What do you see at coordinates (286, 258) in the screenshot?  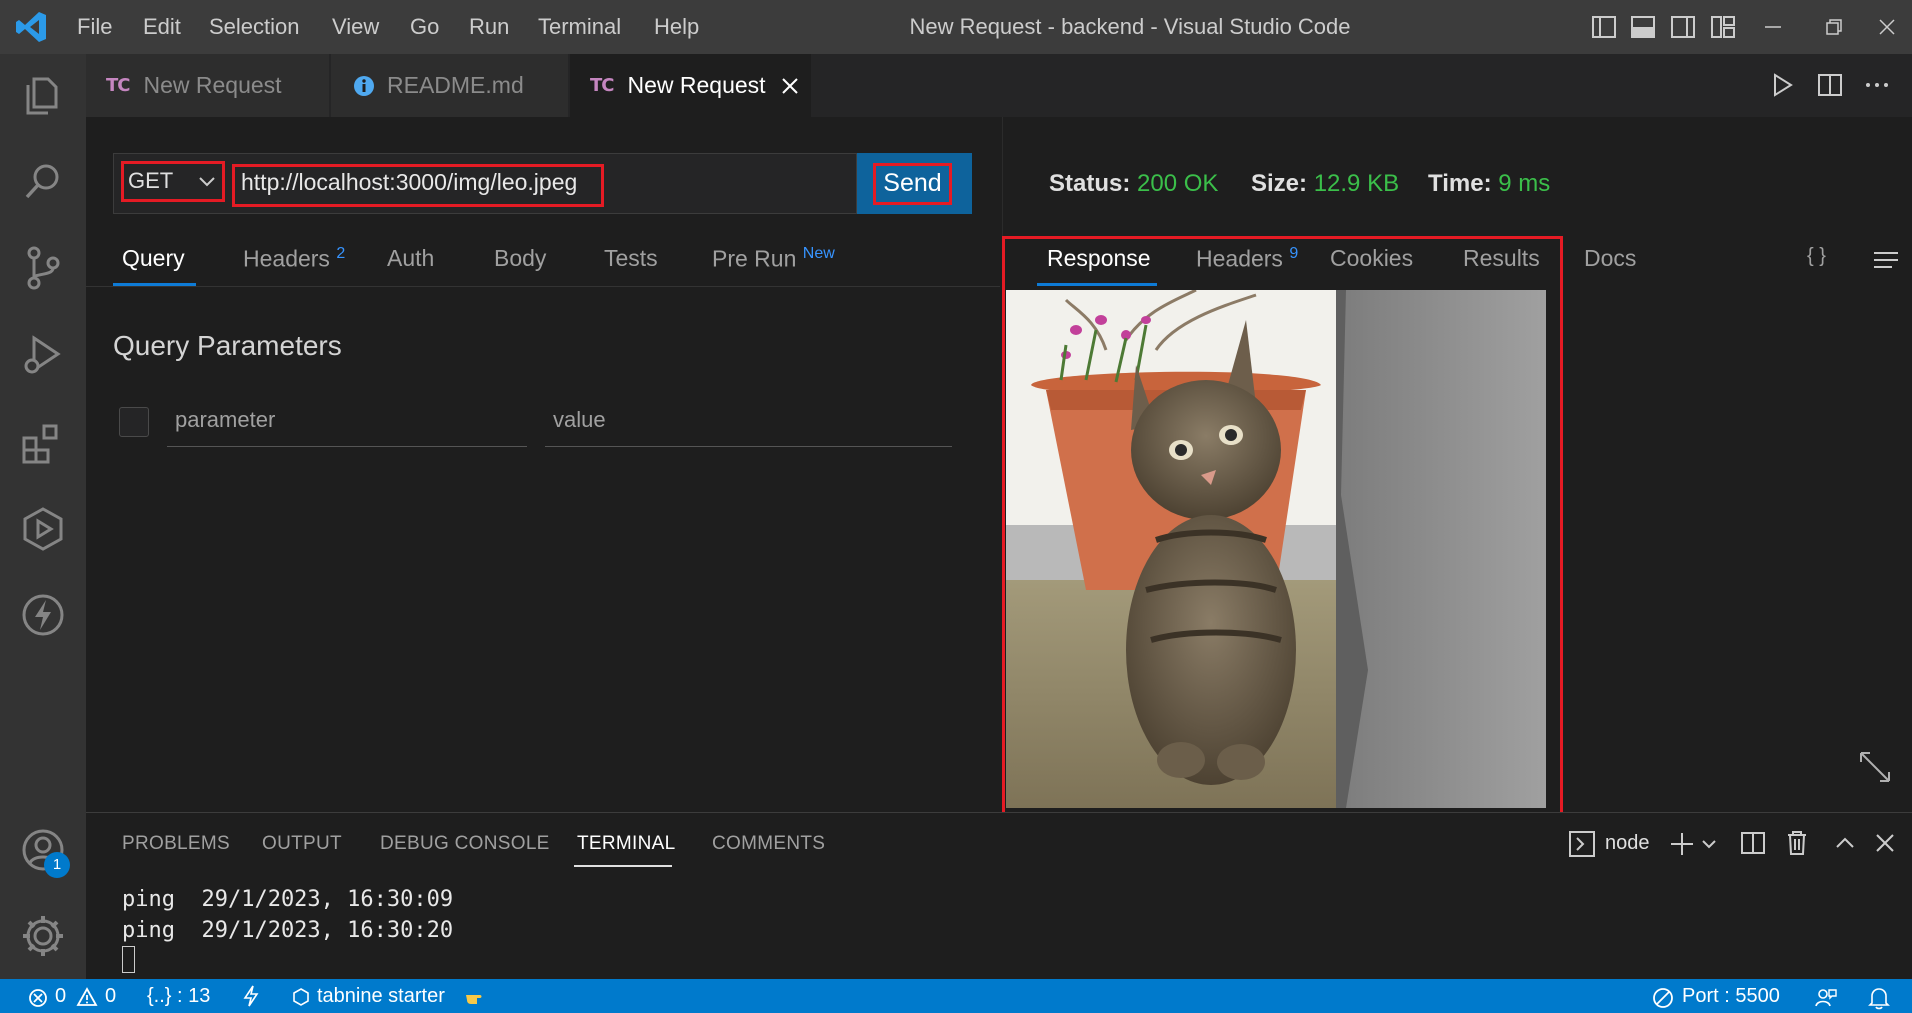 I see `tab-headers-label: Headers` at bounding box center [286, 258].